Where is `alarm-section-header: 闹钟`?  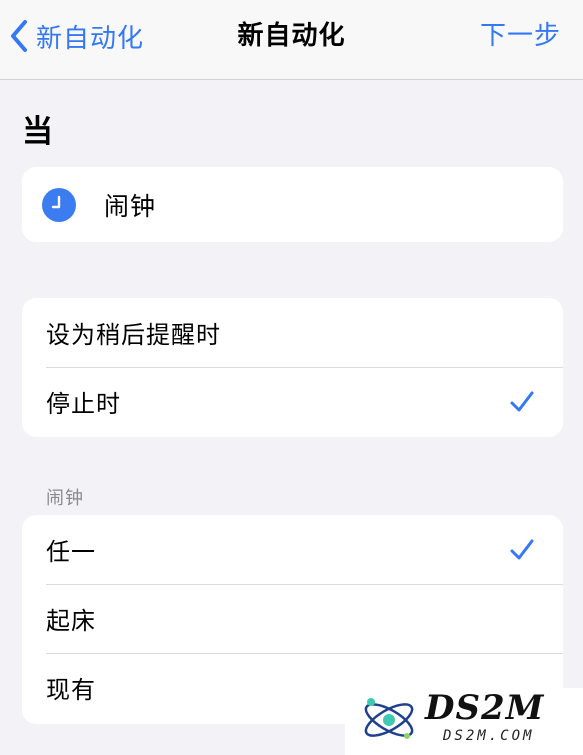
alarm-section-header: 闹钟 is located at coordinates (65, 498).